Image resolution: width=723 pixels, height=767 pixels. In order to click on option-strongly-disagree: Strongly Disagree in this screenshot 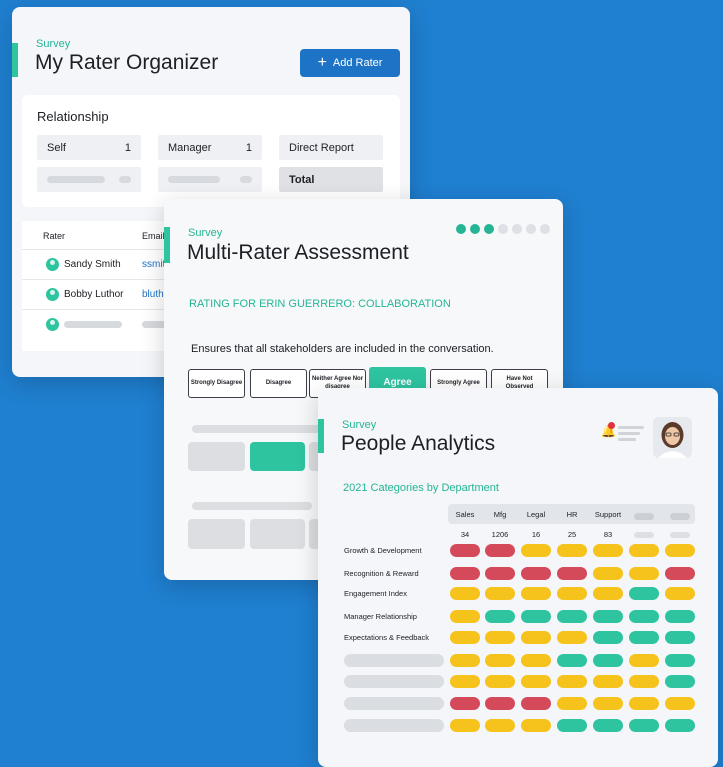, I will do `click(216, 383)`.